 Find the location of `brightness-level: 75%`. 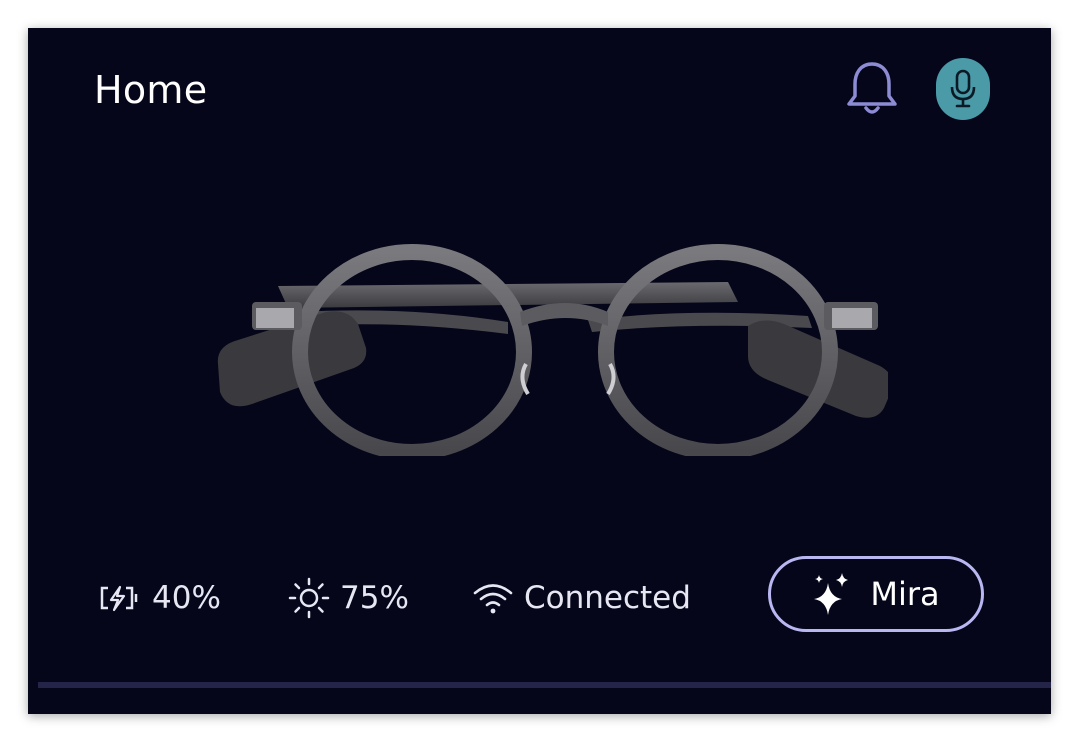

brightness-level: 75% is located at coordinates (374, 598).